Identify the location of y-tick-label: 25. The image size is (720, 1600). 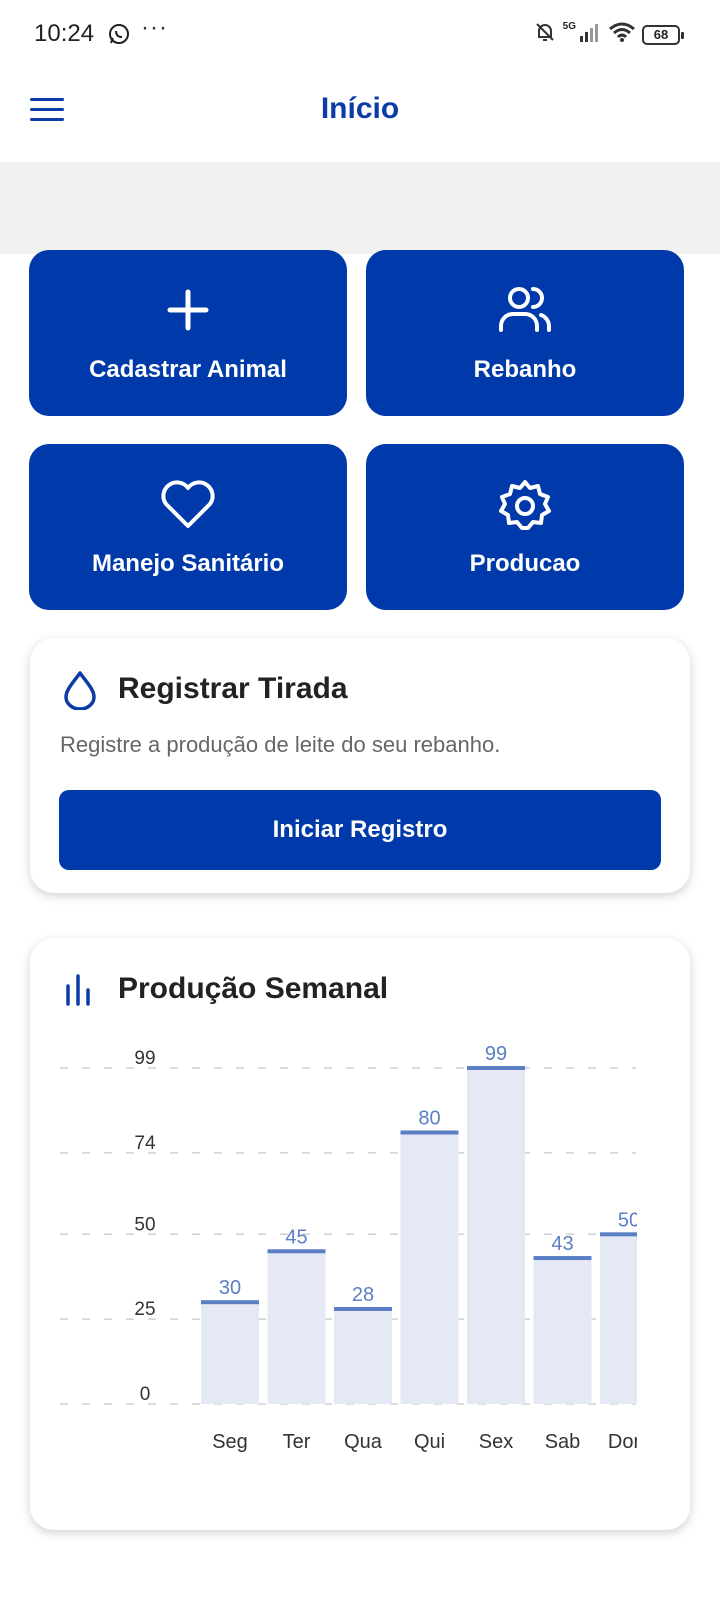
(144, 1309).